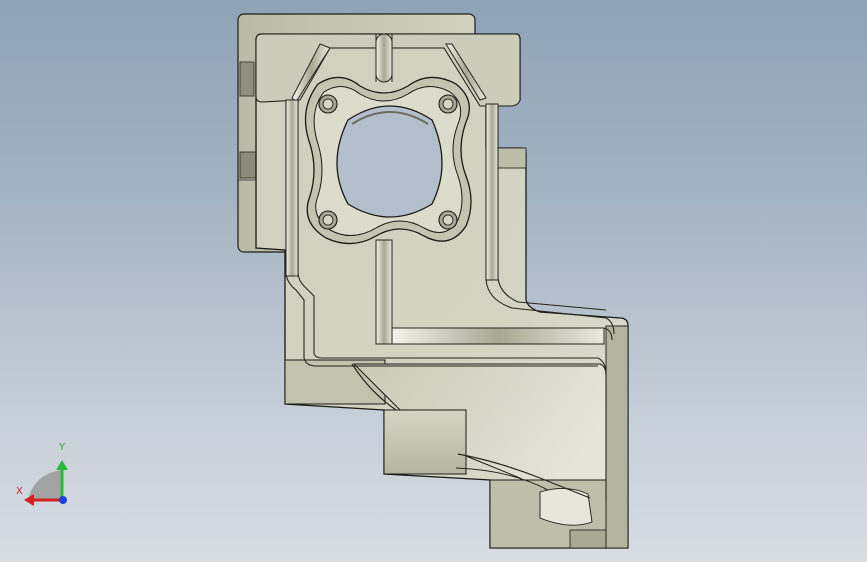  Describe the element at coordinates (29, 500) in the screenshot. I see `x-arrowhead` at that location.